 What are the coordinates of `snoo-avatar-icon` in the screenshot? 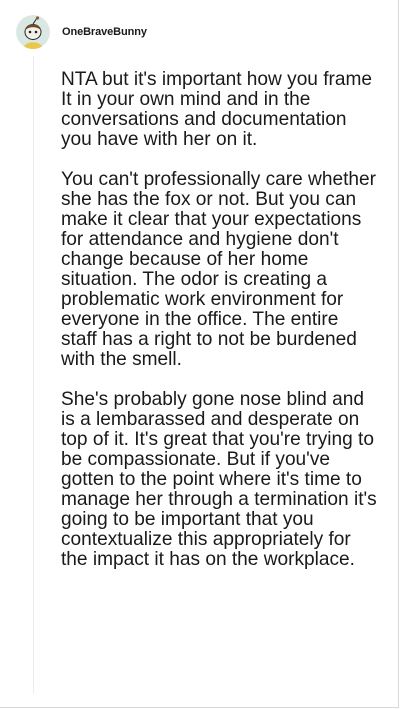 It's located at (33, 32).